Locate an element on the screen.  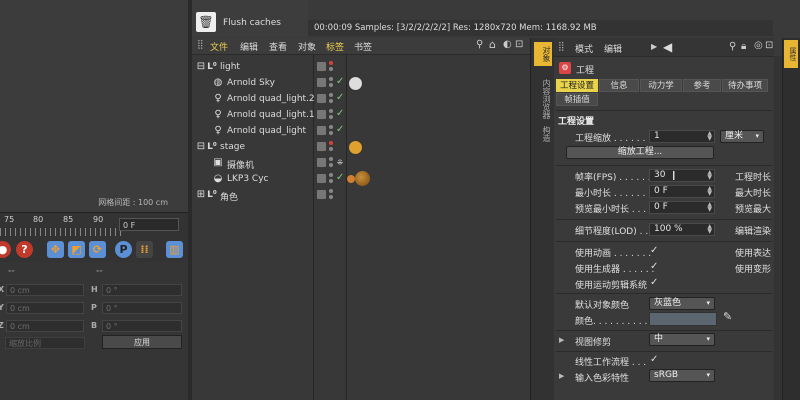
attribute-scrollbar is located at coordinates (778, 228).